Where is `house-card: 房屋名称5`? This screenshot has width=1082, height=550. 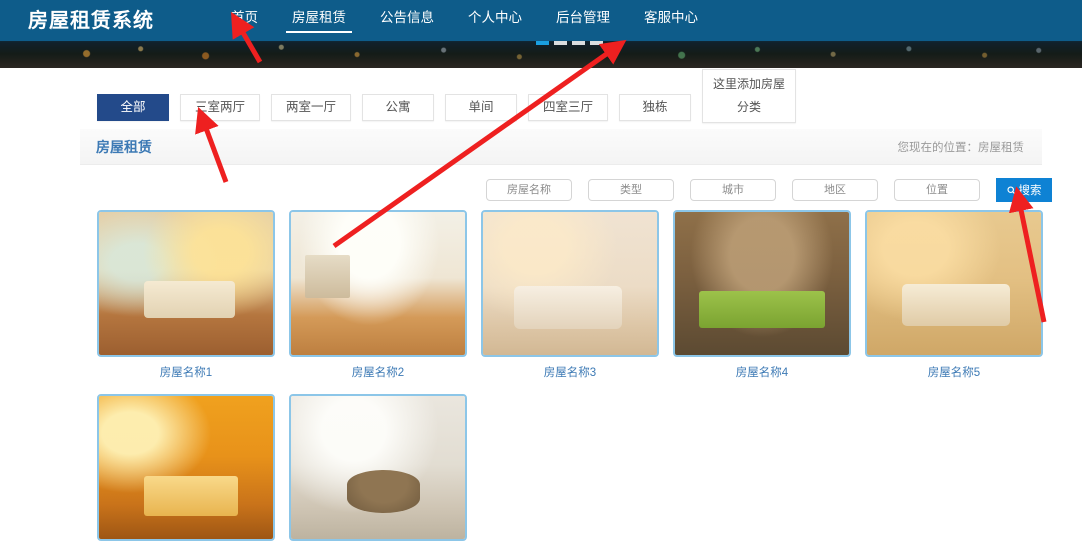
house-card: 房屋名称5 is located at coordinates (954, 295).